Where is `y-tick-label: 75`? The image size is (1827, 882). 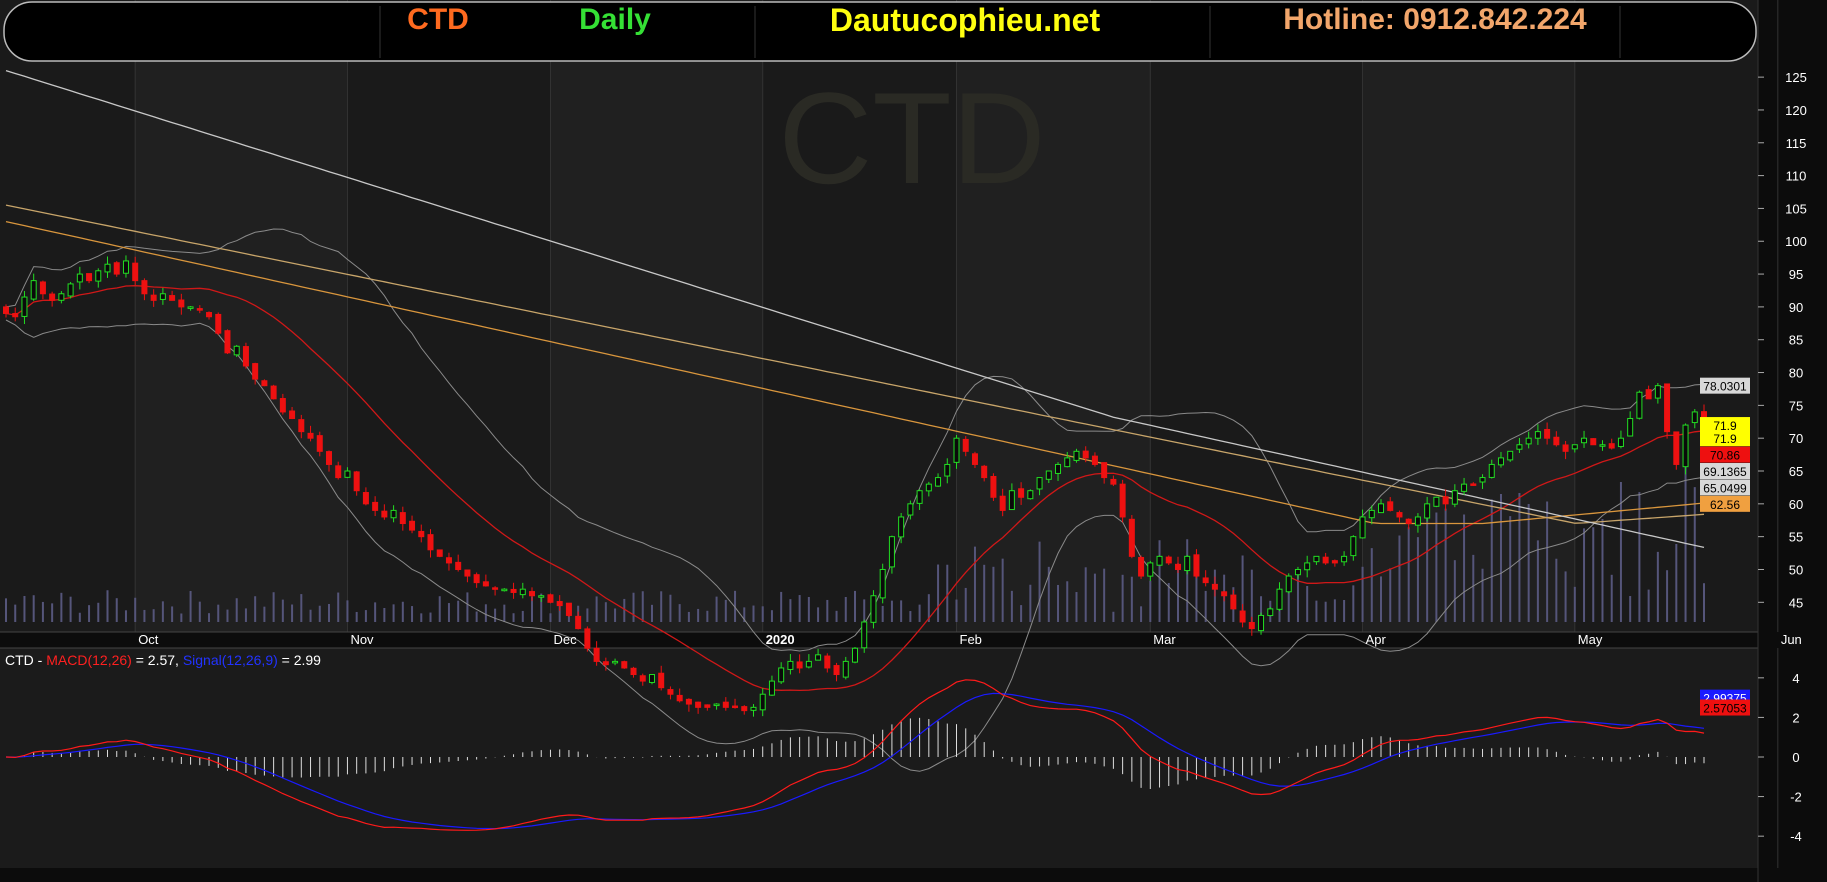 y-tick-label: 75 is located at coordinates (1796, 405).